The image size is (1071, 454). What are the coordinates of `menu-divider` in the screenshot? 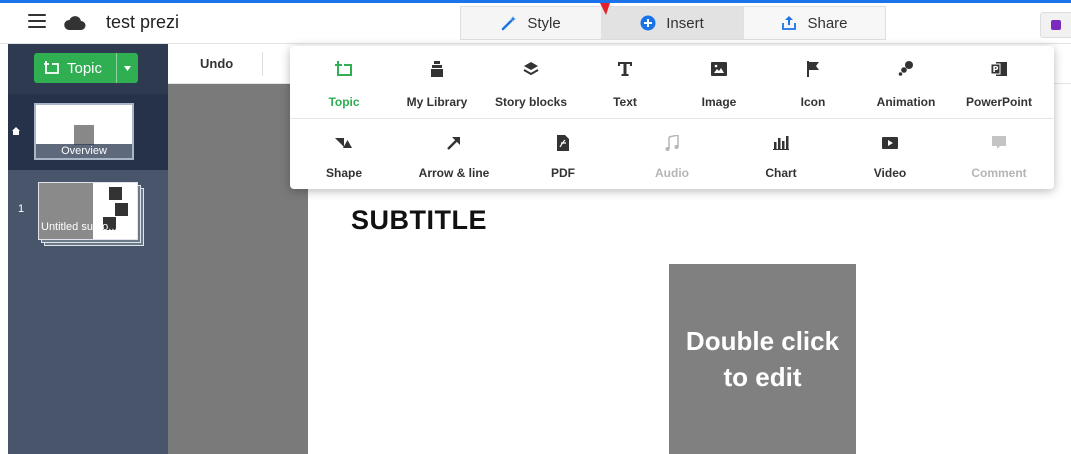 It's located at (672, 118).